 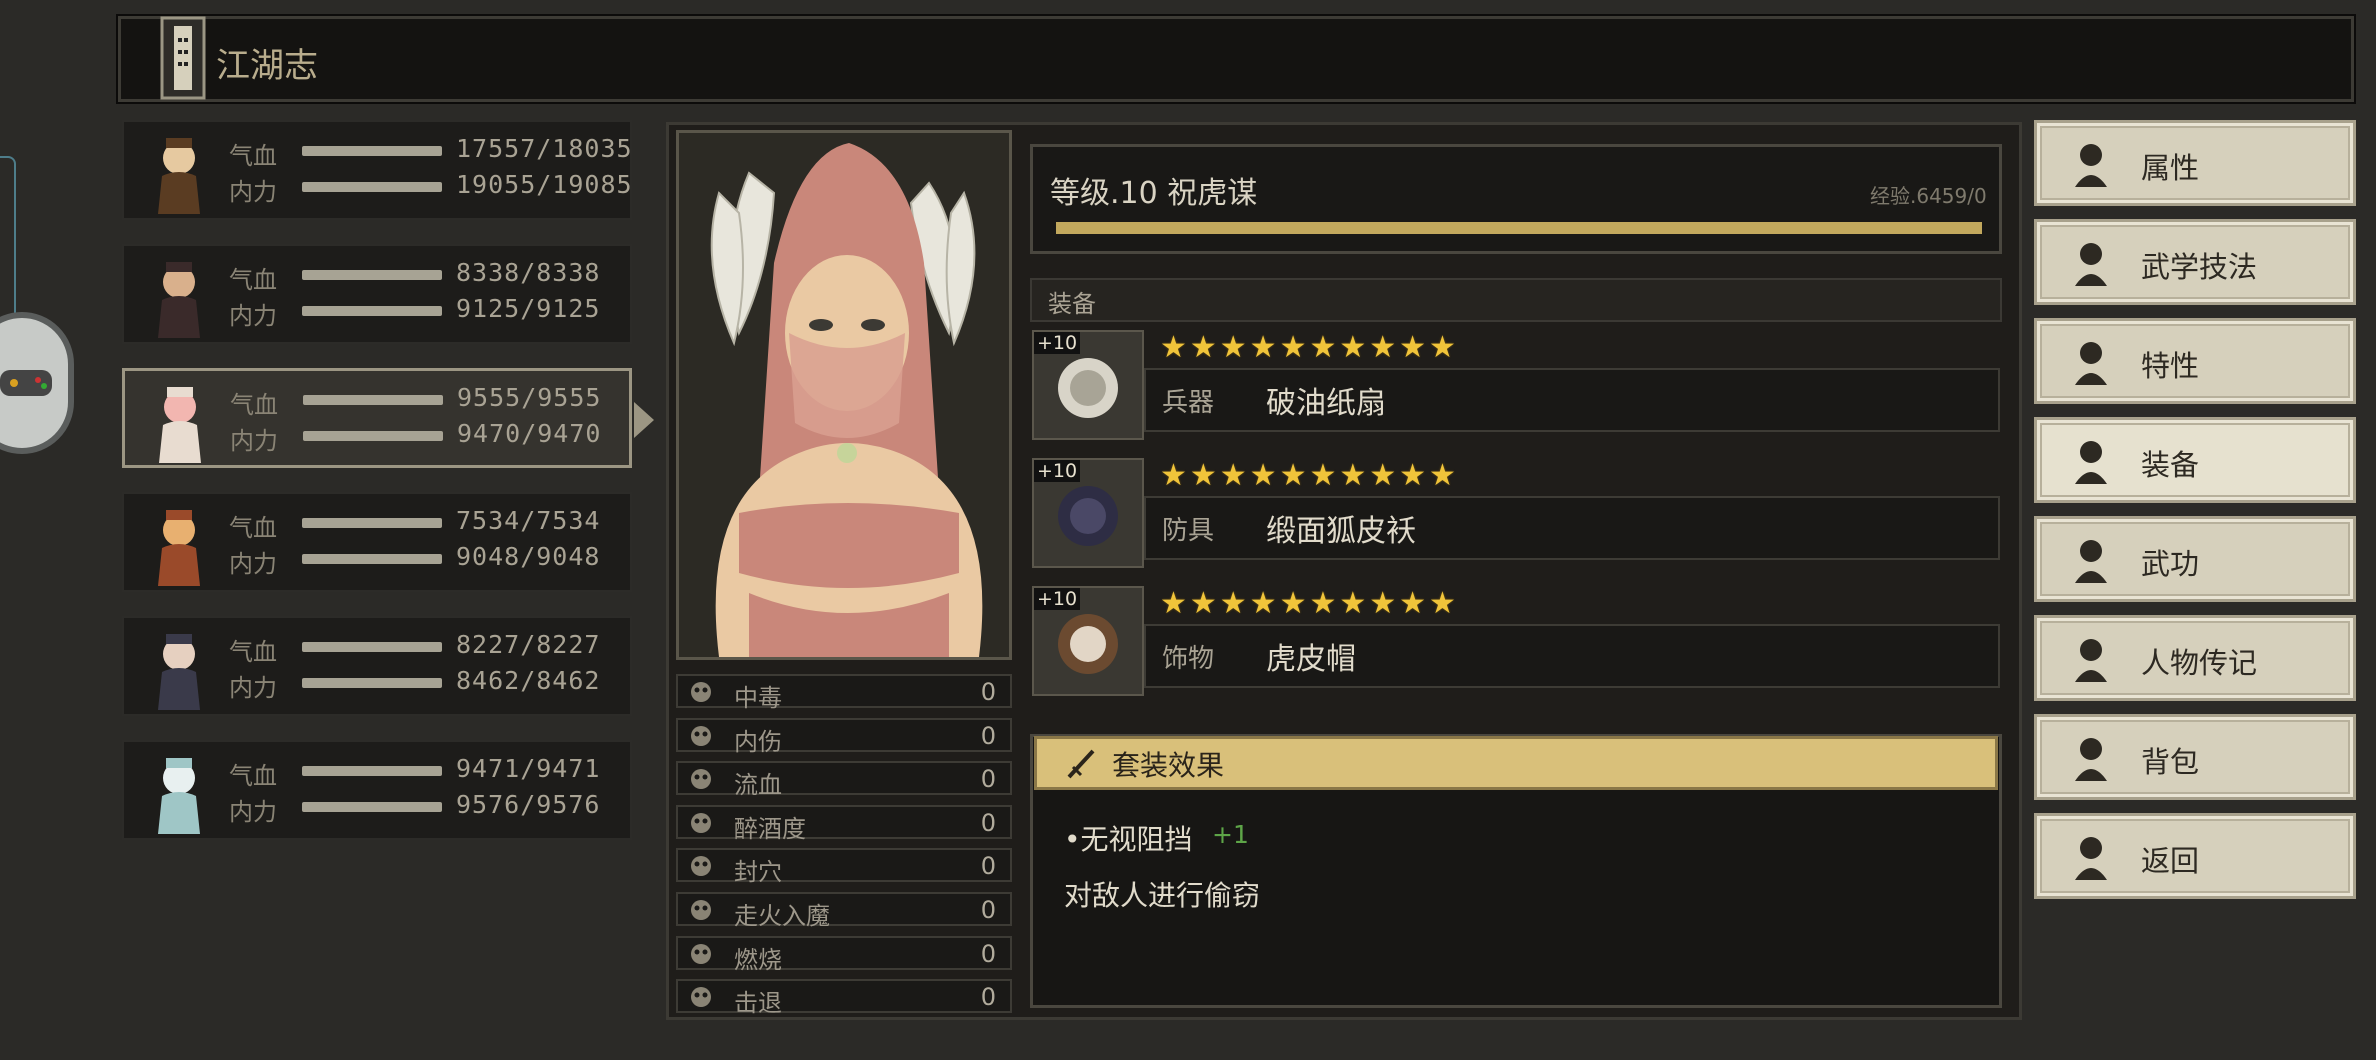 What do you see at coordinates (1326, 403) in the screenshot?
I see `equipment-name: 破油纸扇` at bounding box center [1326, 403].